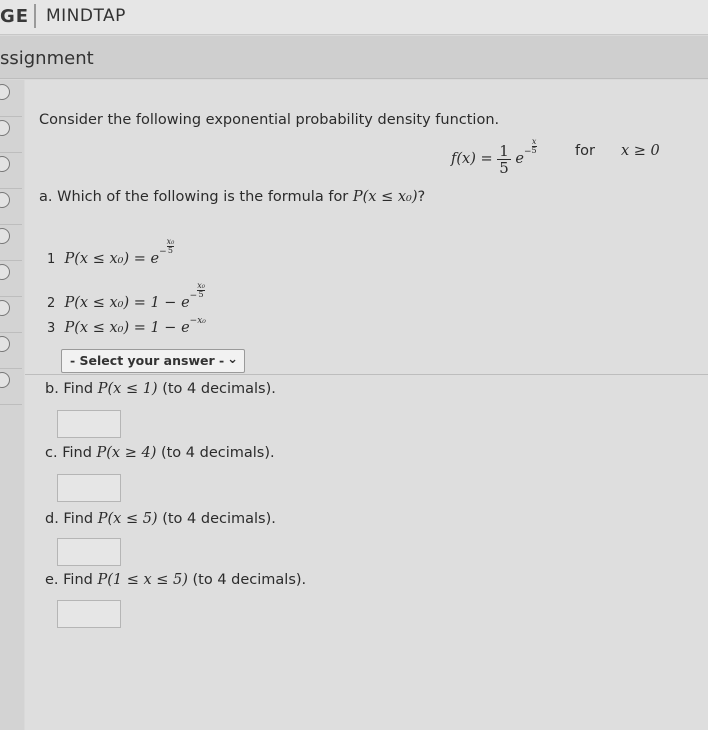 The width and height of the screenshot is (708, 730). I want to click on part-d-prefix: d. Find, so click(69, 519).